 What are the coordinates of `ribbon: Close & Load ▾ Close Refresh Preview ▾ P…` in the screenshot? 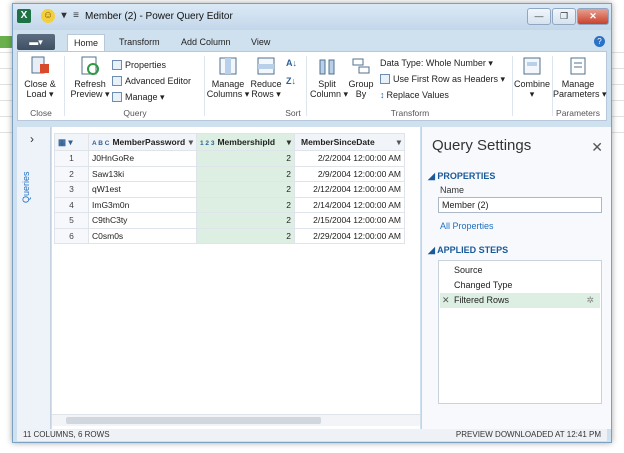 It's located at (312, 86).